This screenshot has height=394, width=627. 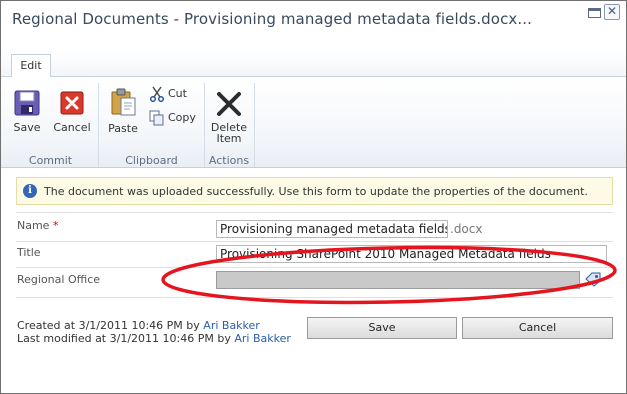 What do you see at coordinates (27, 103) in the screenshot?
I see `floppy-disk-icon` at bounding box center [27, 103].